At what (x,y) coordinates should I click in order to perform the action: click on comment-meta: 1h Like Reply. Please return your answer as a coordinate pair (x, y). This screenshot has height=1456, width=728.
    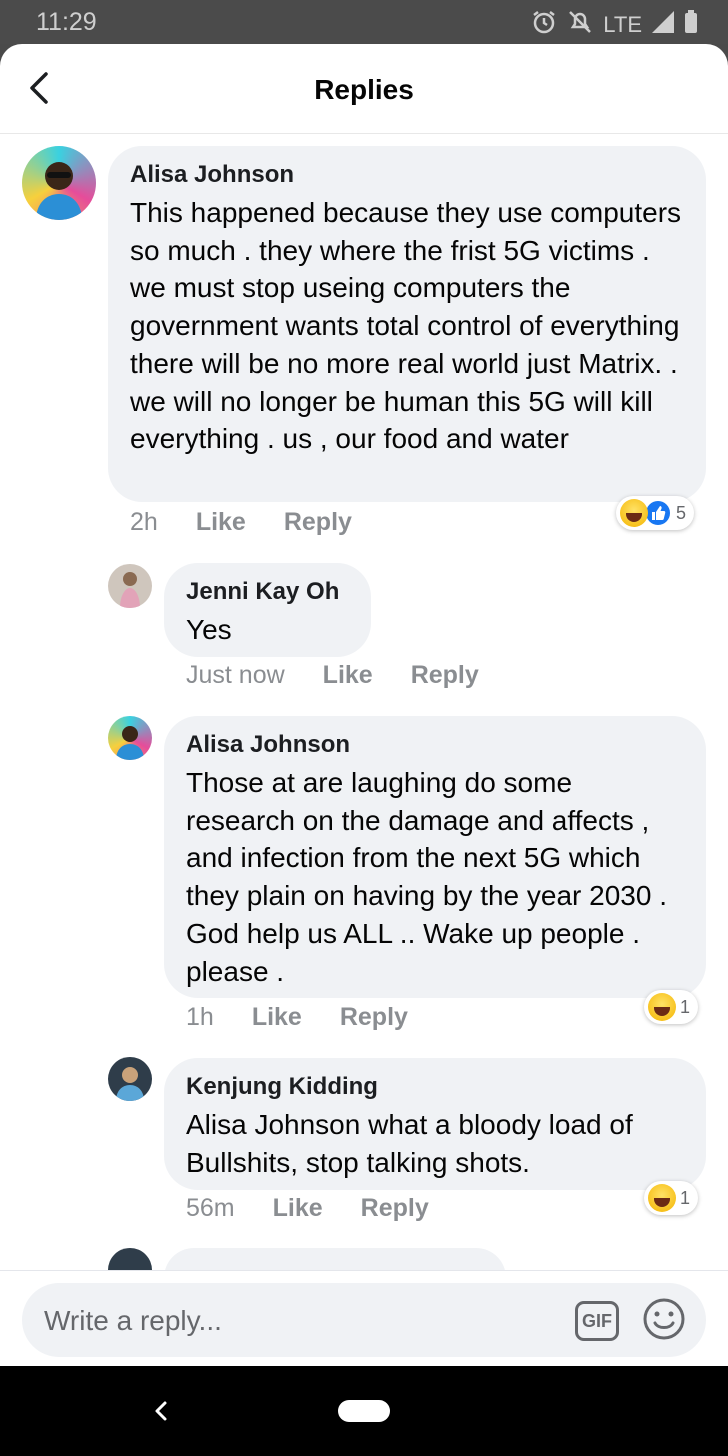
    Looking at the image, I should click on (297, 1017).